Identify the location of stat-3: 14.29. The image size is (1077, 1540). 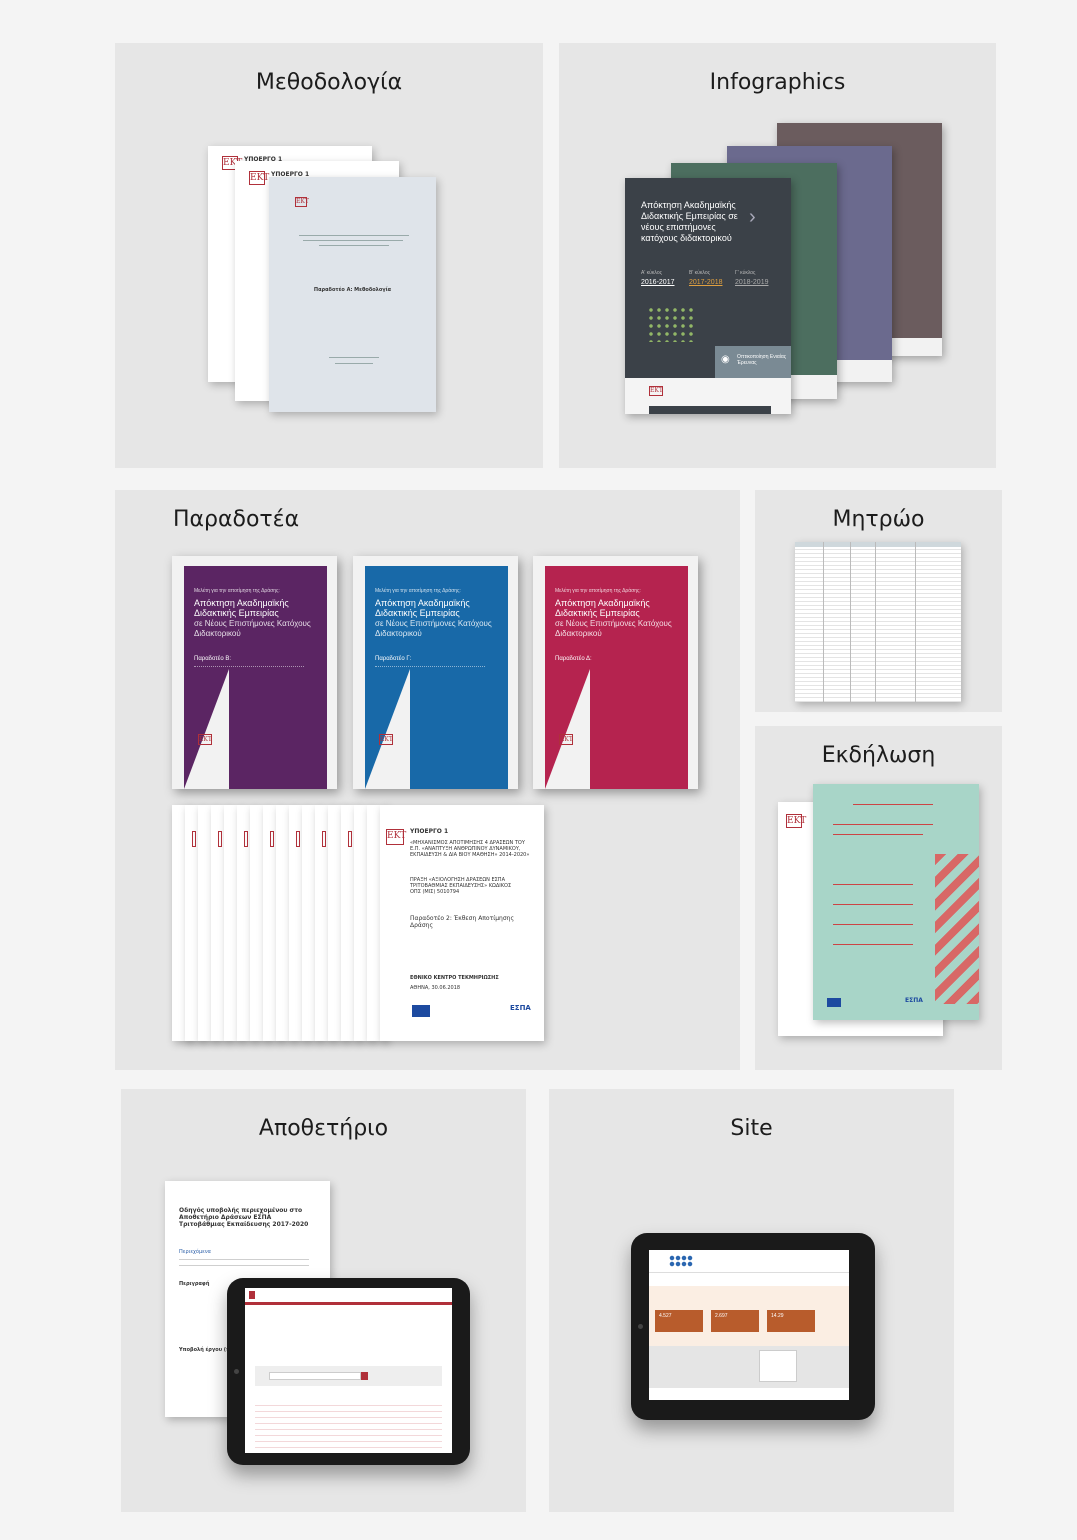
(777, 1316).